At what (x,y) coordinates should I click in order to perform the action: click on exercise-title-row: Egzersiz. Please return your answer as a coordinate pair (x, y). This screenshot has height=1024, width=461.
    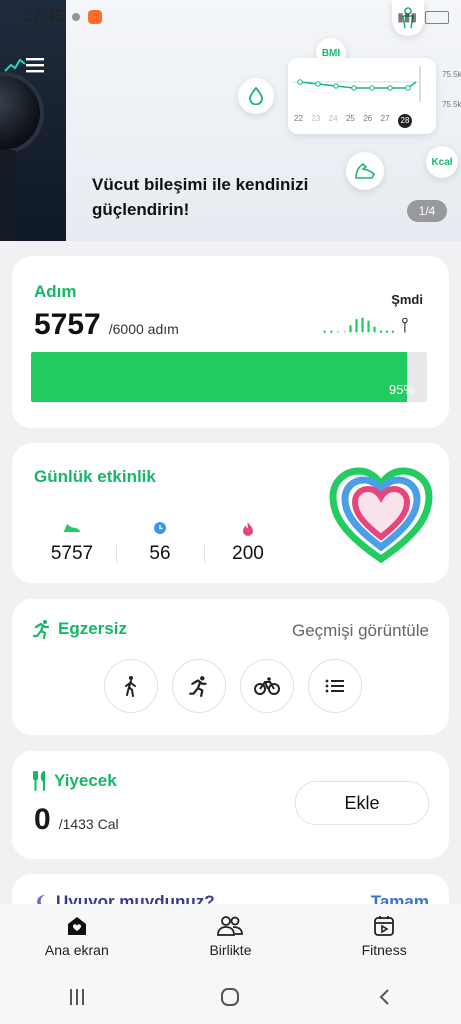
    Looking at the image, I should click on (79, 629).